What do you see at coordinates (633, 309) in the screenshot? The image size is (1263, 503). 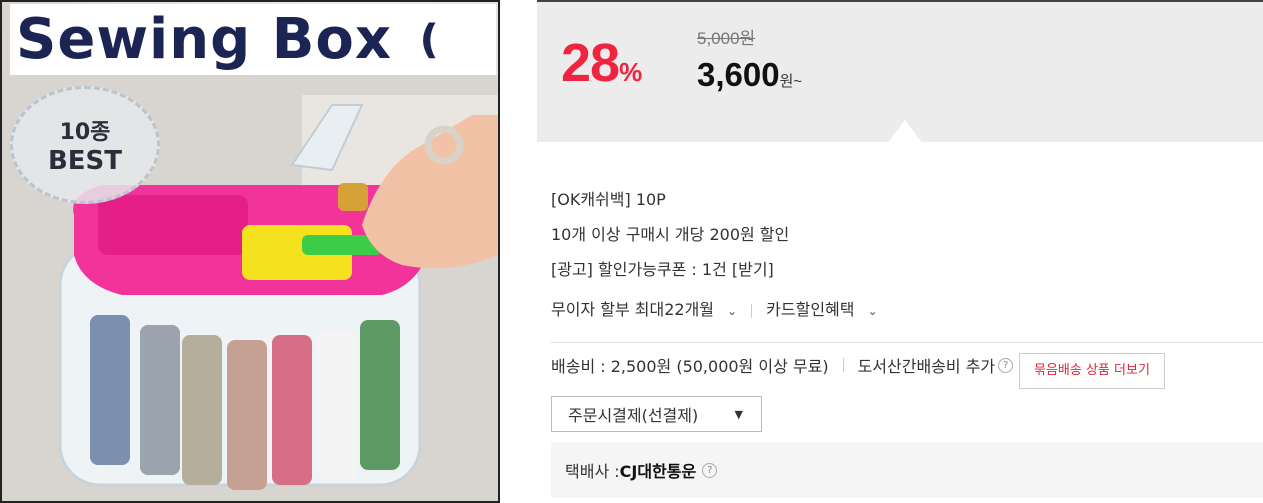 I see `installment-label: 무이자 할부 최대22개월` at bounding box center [633, 309].